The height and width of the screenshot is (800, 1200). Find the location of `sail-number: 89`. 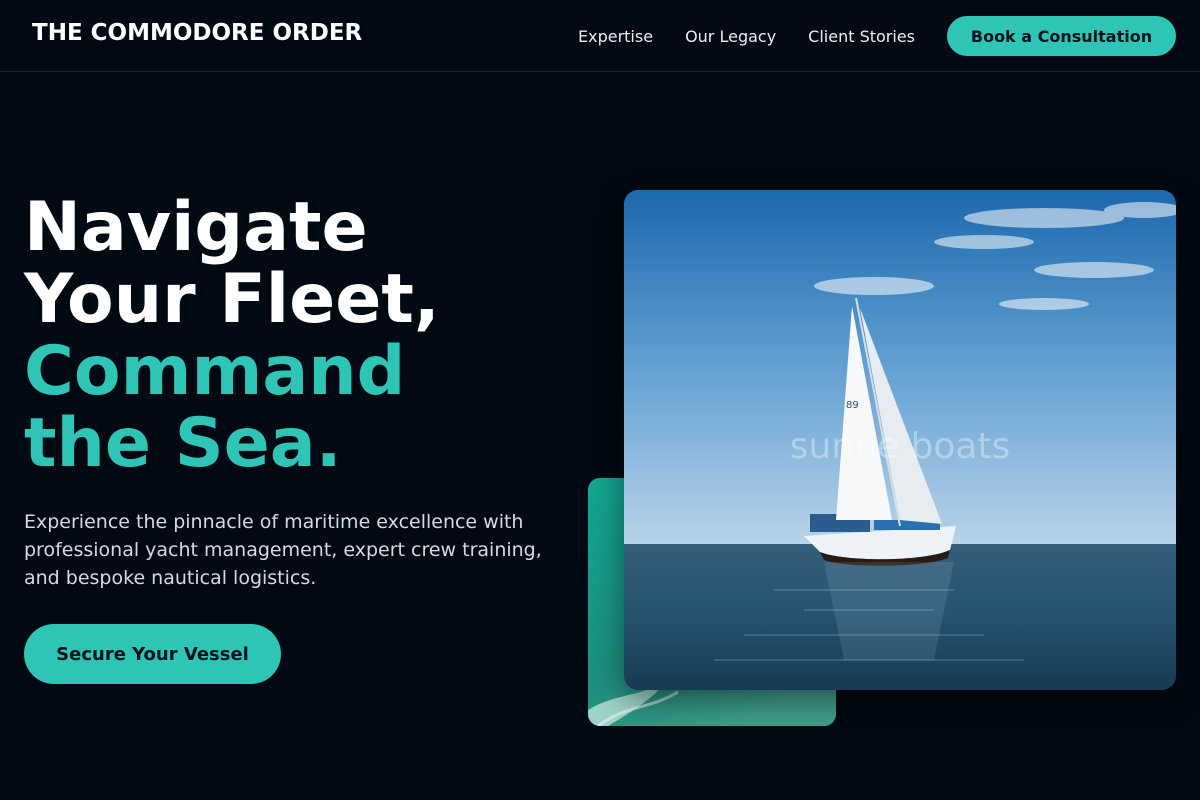

sail-number: 89 is located at coordinates (852, 405).